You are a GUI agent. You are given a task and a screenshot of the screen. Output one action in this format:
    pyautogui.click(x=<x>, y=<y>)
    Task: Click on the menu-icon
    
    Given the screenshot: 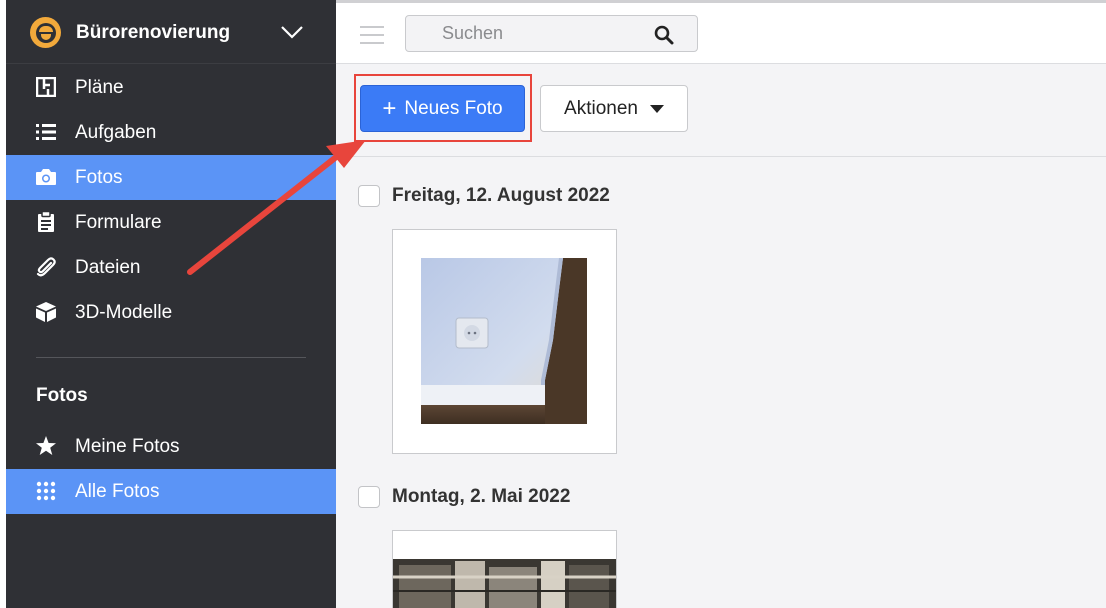 What is the action you would take?
    pyautogui.click(x=372, y=35)
    